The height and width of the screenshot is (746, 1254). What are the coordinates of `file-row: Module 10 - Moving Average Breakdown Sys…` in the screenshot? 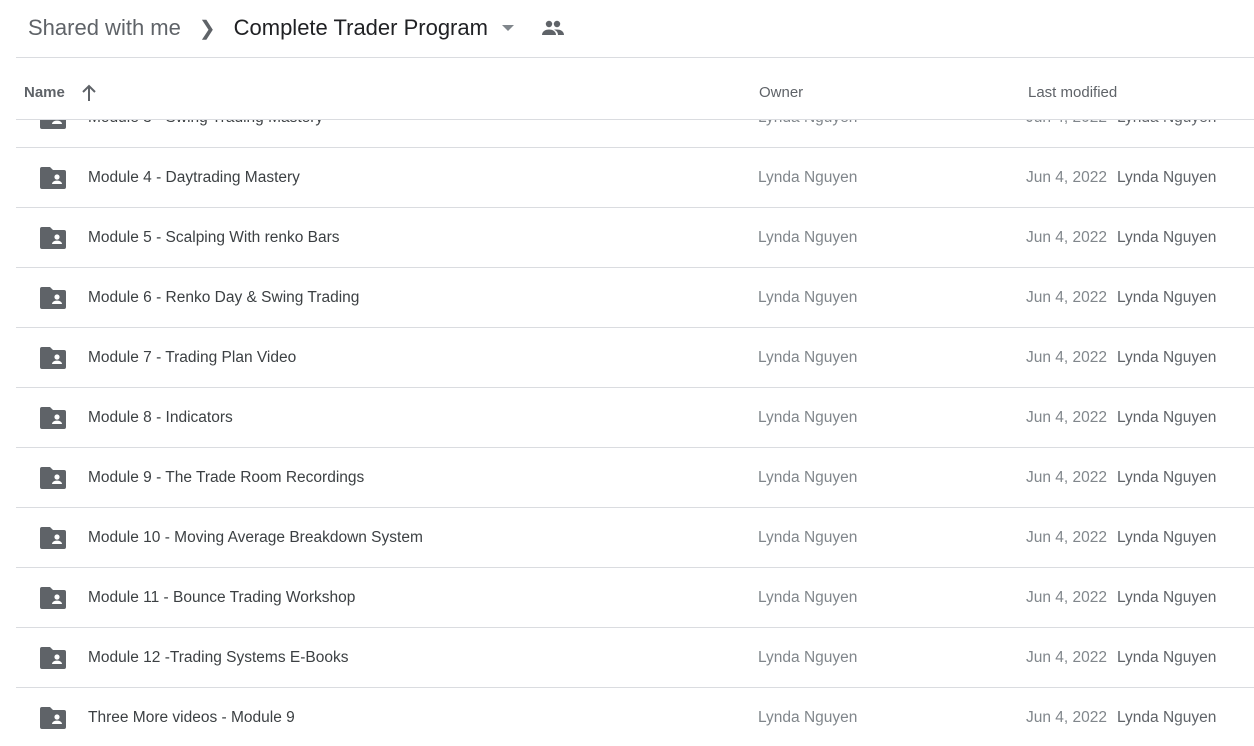 It's located at (635, 538).